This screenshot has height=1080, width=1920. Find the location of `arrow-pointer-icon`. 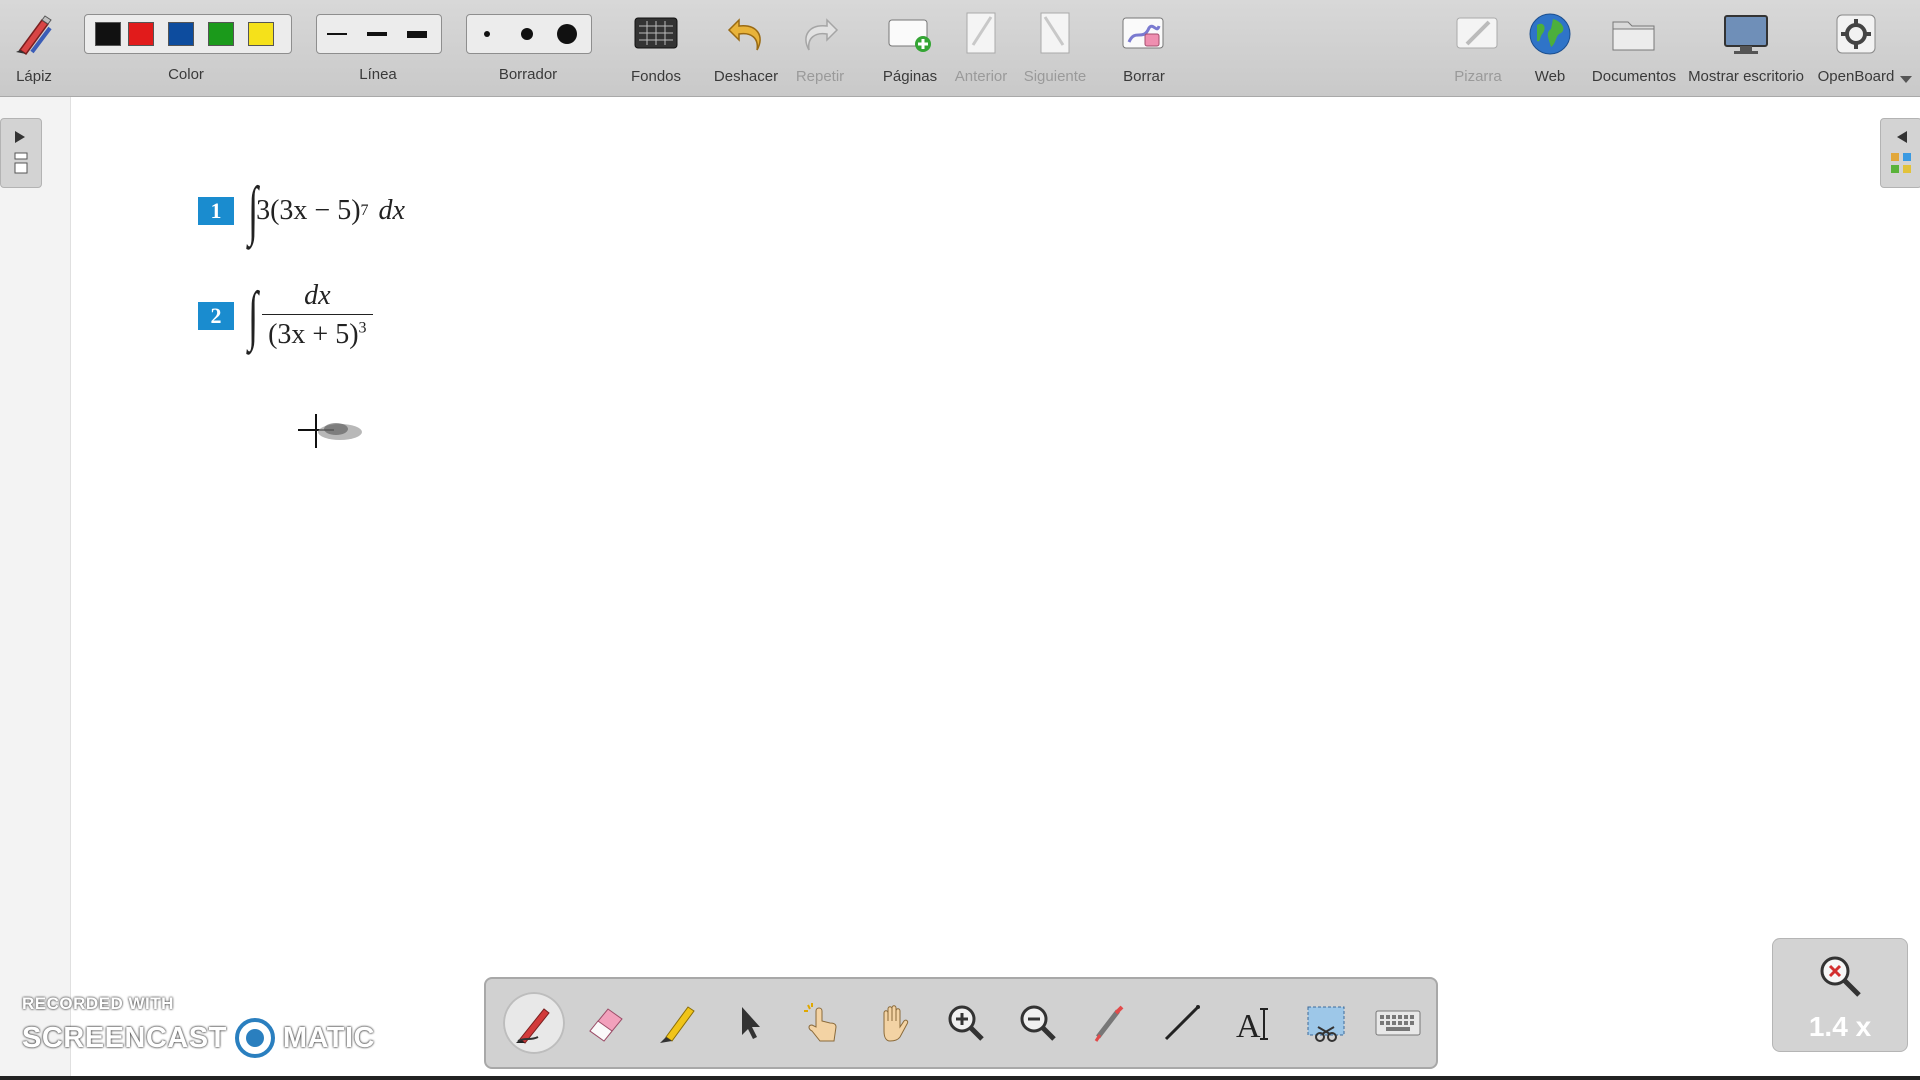

arrow-pointer-icon is located at coordinates (751, 1023).